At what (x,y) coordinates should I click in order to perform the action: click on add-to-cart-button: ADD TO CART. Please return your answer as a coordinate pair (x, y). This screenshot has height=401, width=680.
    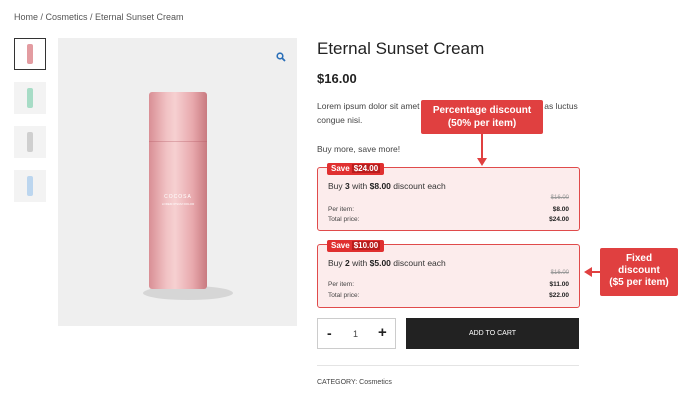
    Looking at the image, I should click on (492, 333).